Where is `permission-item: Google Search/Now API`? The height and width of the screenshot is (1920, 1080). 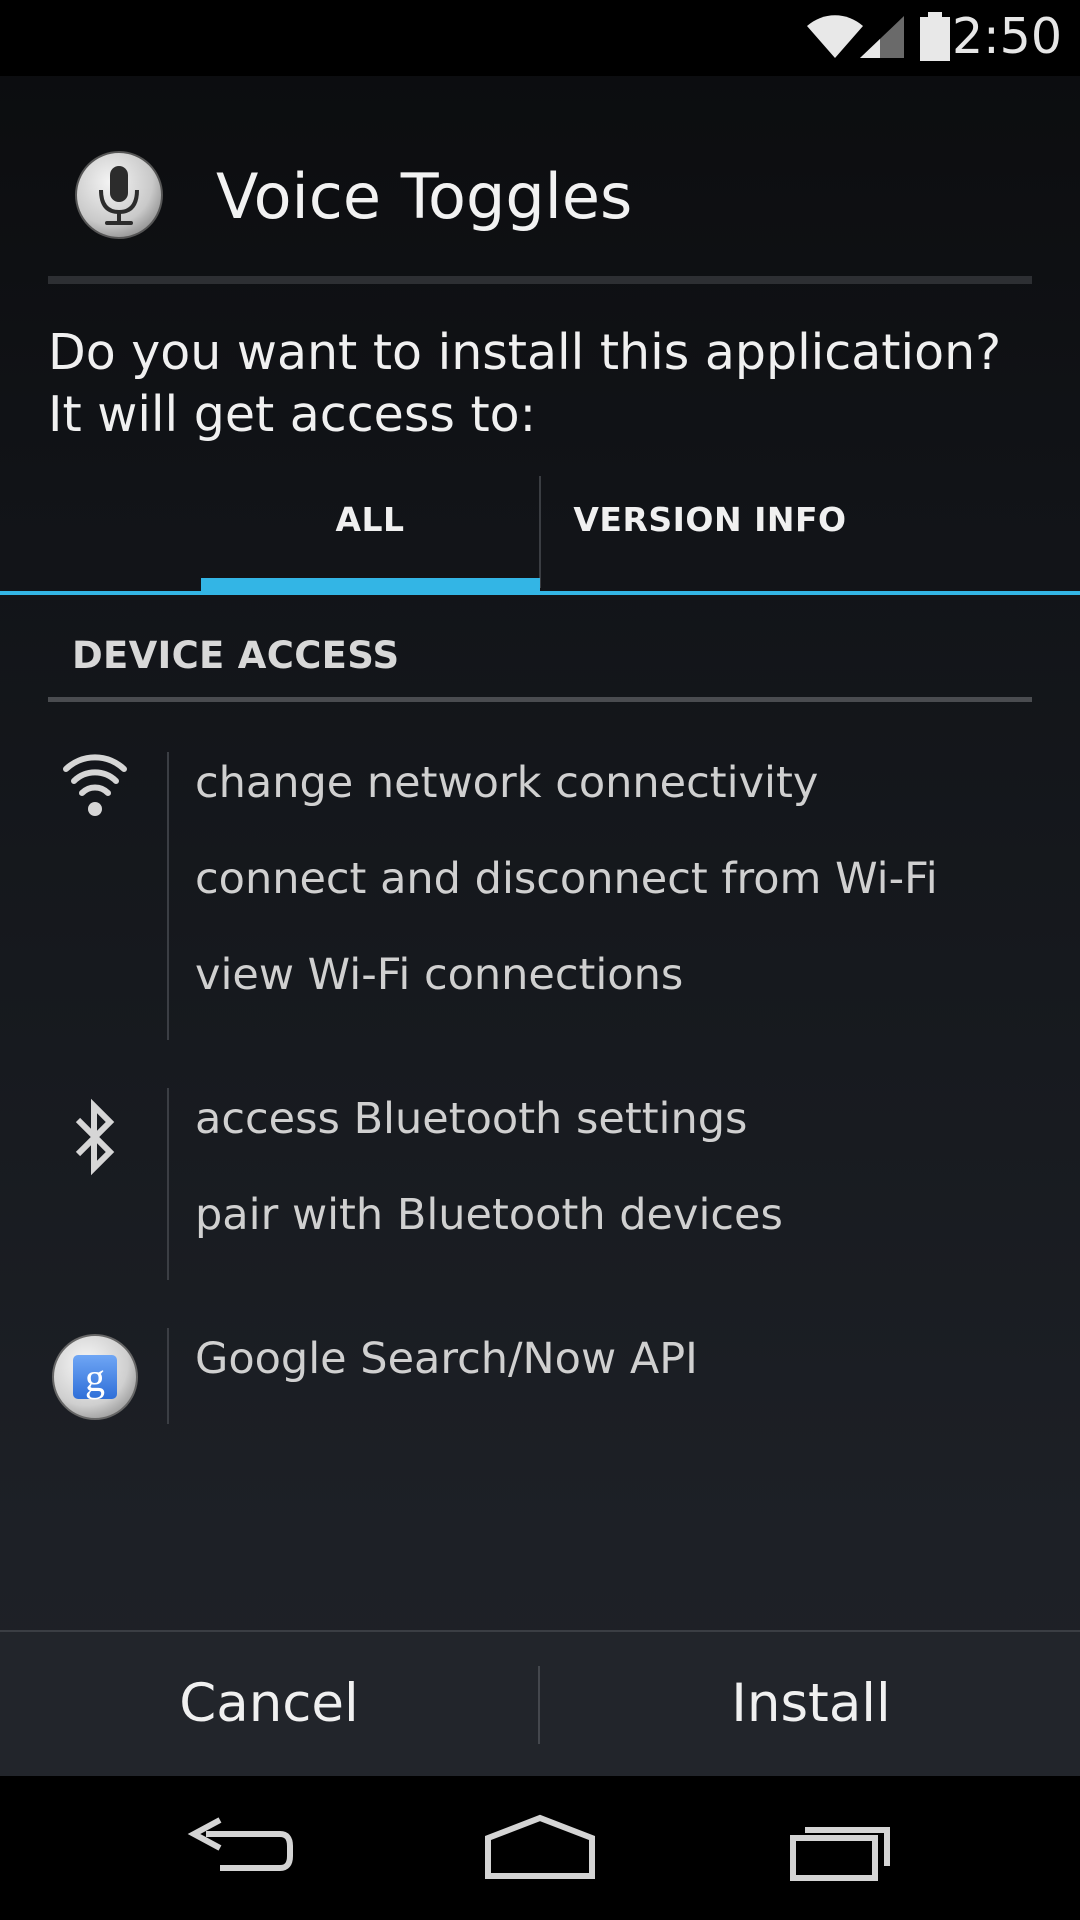
permission-item: Google Search/Now API is located at coordinates (446, 1359).